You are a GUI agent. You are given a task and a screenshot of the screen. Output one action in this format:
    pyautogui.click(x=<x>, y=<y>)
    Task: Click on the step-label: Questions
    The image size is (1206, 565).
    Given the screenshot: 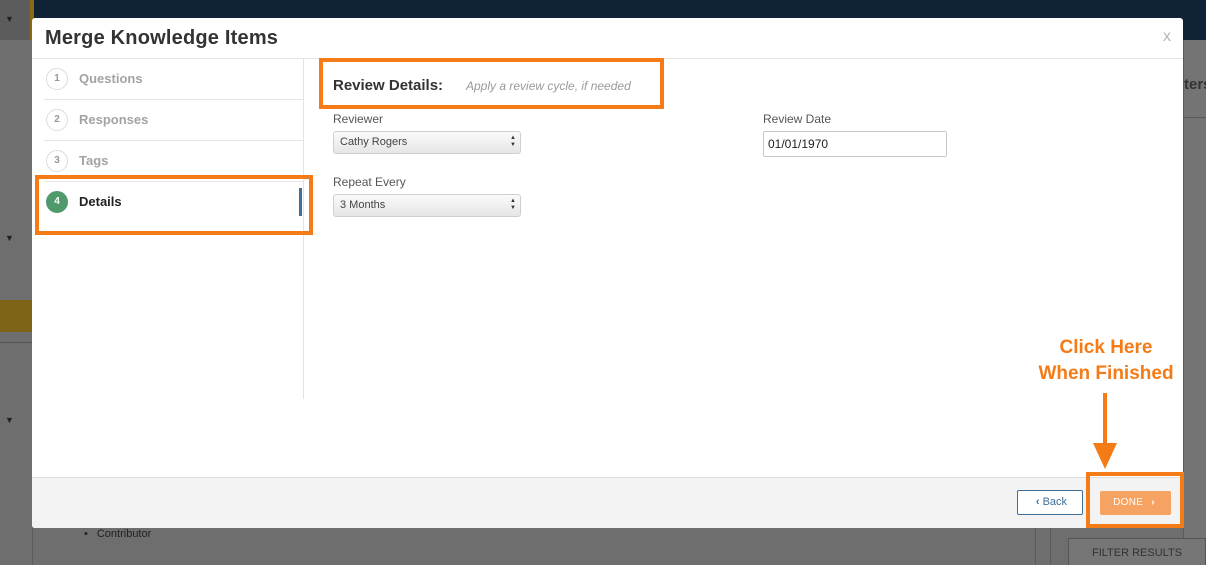 What is the action you would take?
    pyautogui.click(x=111, y=78)
    